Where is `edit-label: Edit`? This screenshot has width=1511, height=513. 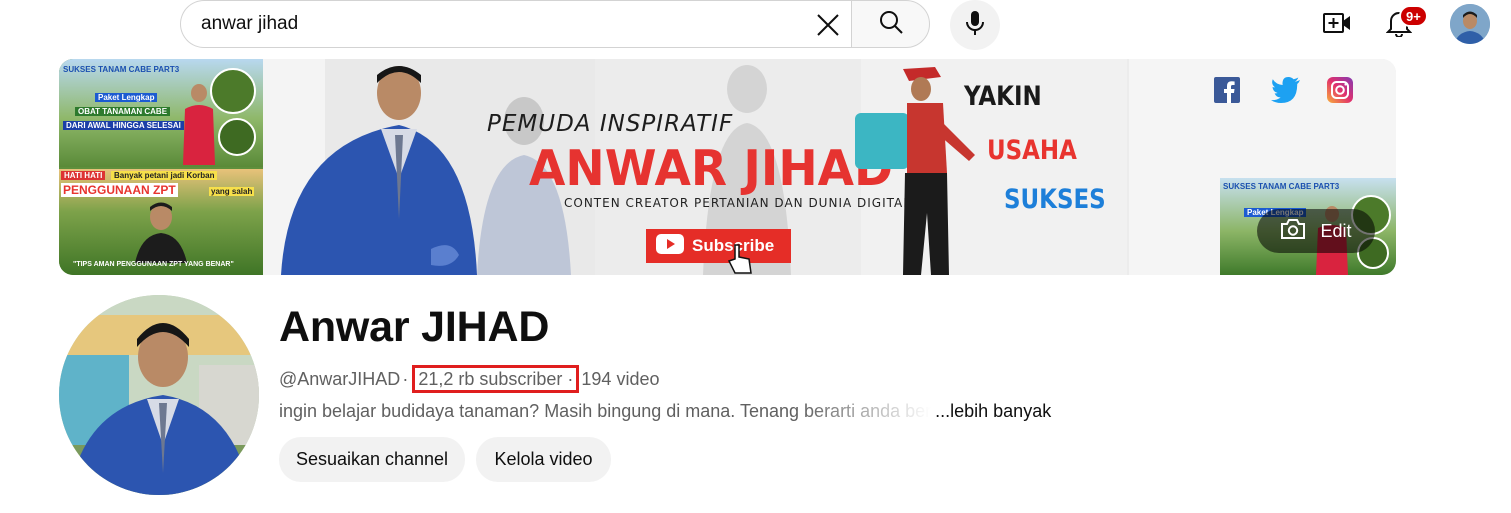
edit-label: Edit is located at coordinates (1336, 230).